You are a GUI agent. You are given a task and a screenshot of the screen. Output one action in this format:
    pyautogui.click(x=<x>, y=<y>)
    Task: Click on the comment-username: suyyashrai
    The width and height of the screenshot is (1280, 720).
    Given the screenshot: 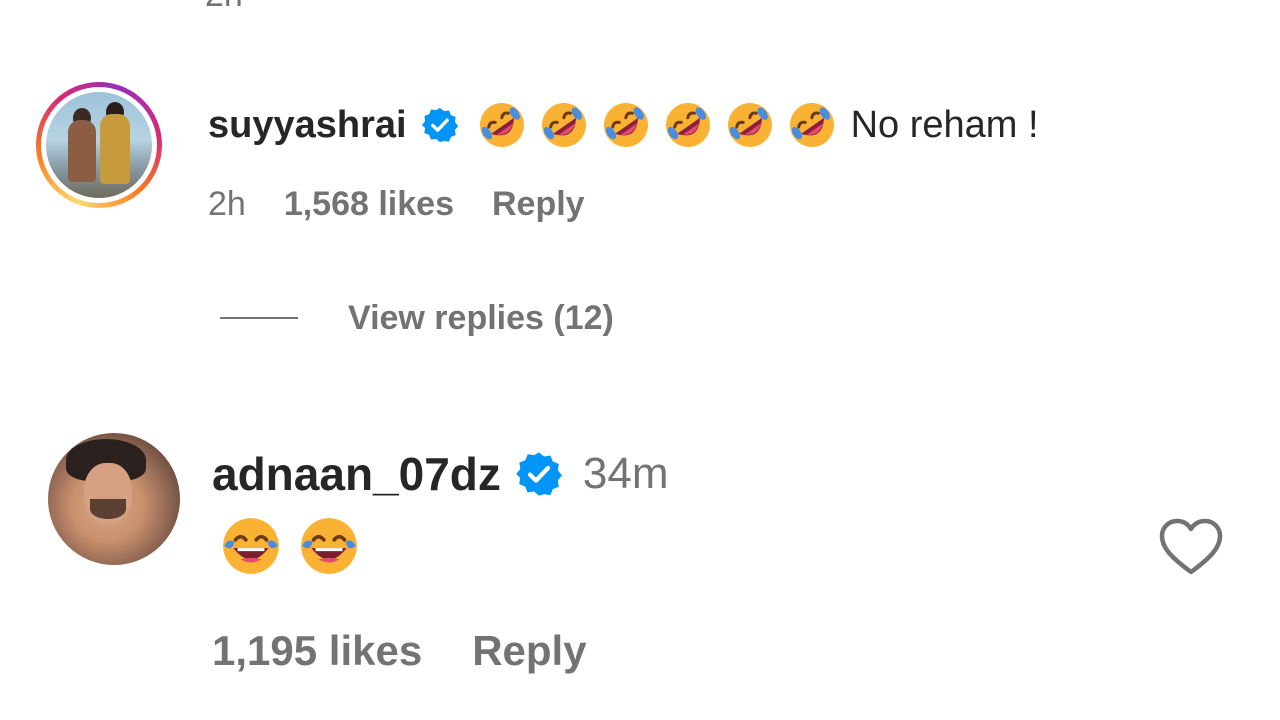 What is the action you would take?
    pyautogui.click(x=307, y=125)
    